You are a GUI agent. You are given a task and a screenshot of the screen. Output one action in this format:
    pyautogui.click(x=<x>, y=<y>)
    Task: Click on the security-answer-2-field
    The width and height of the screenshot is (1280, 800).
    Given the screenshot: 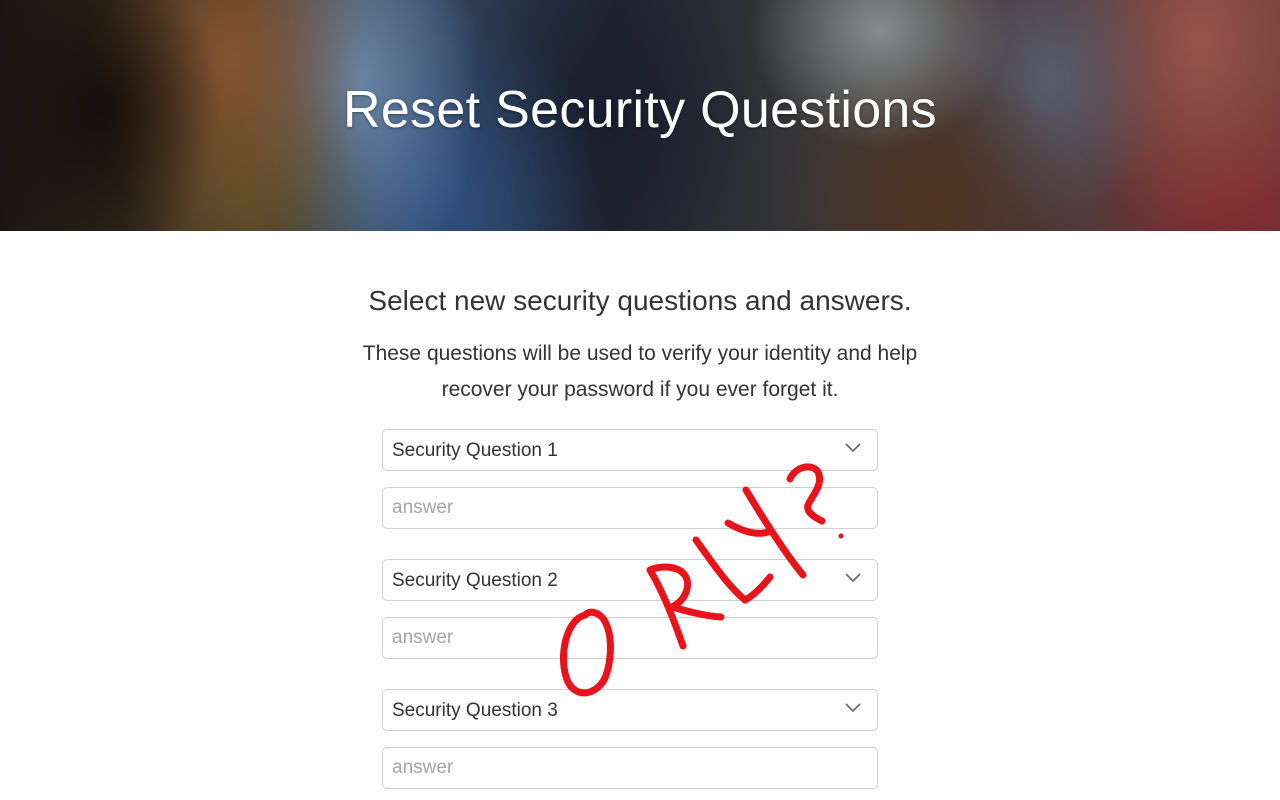 What is the action you would take?
    pyautogui.click(x=630, y=638)
    